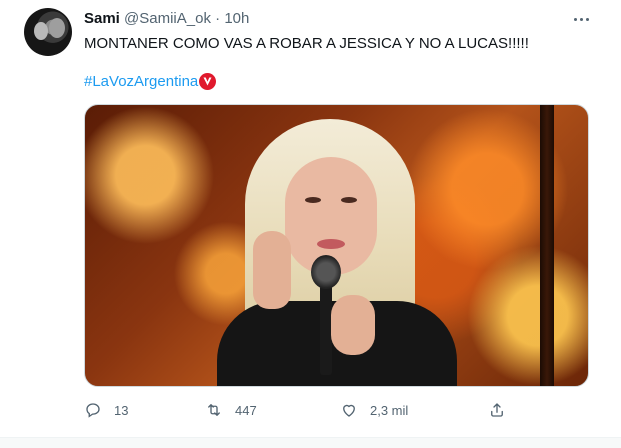 This screenshot has width=621, height=448. I want to click on la-voz-hashflag-icon, so click(207, 81).